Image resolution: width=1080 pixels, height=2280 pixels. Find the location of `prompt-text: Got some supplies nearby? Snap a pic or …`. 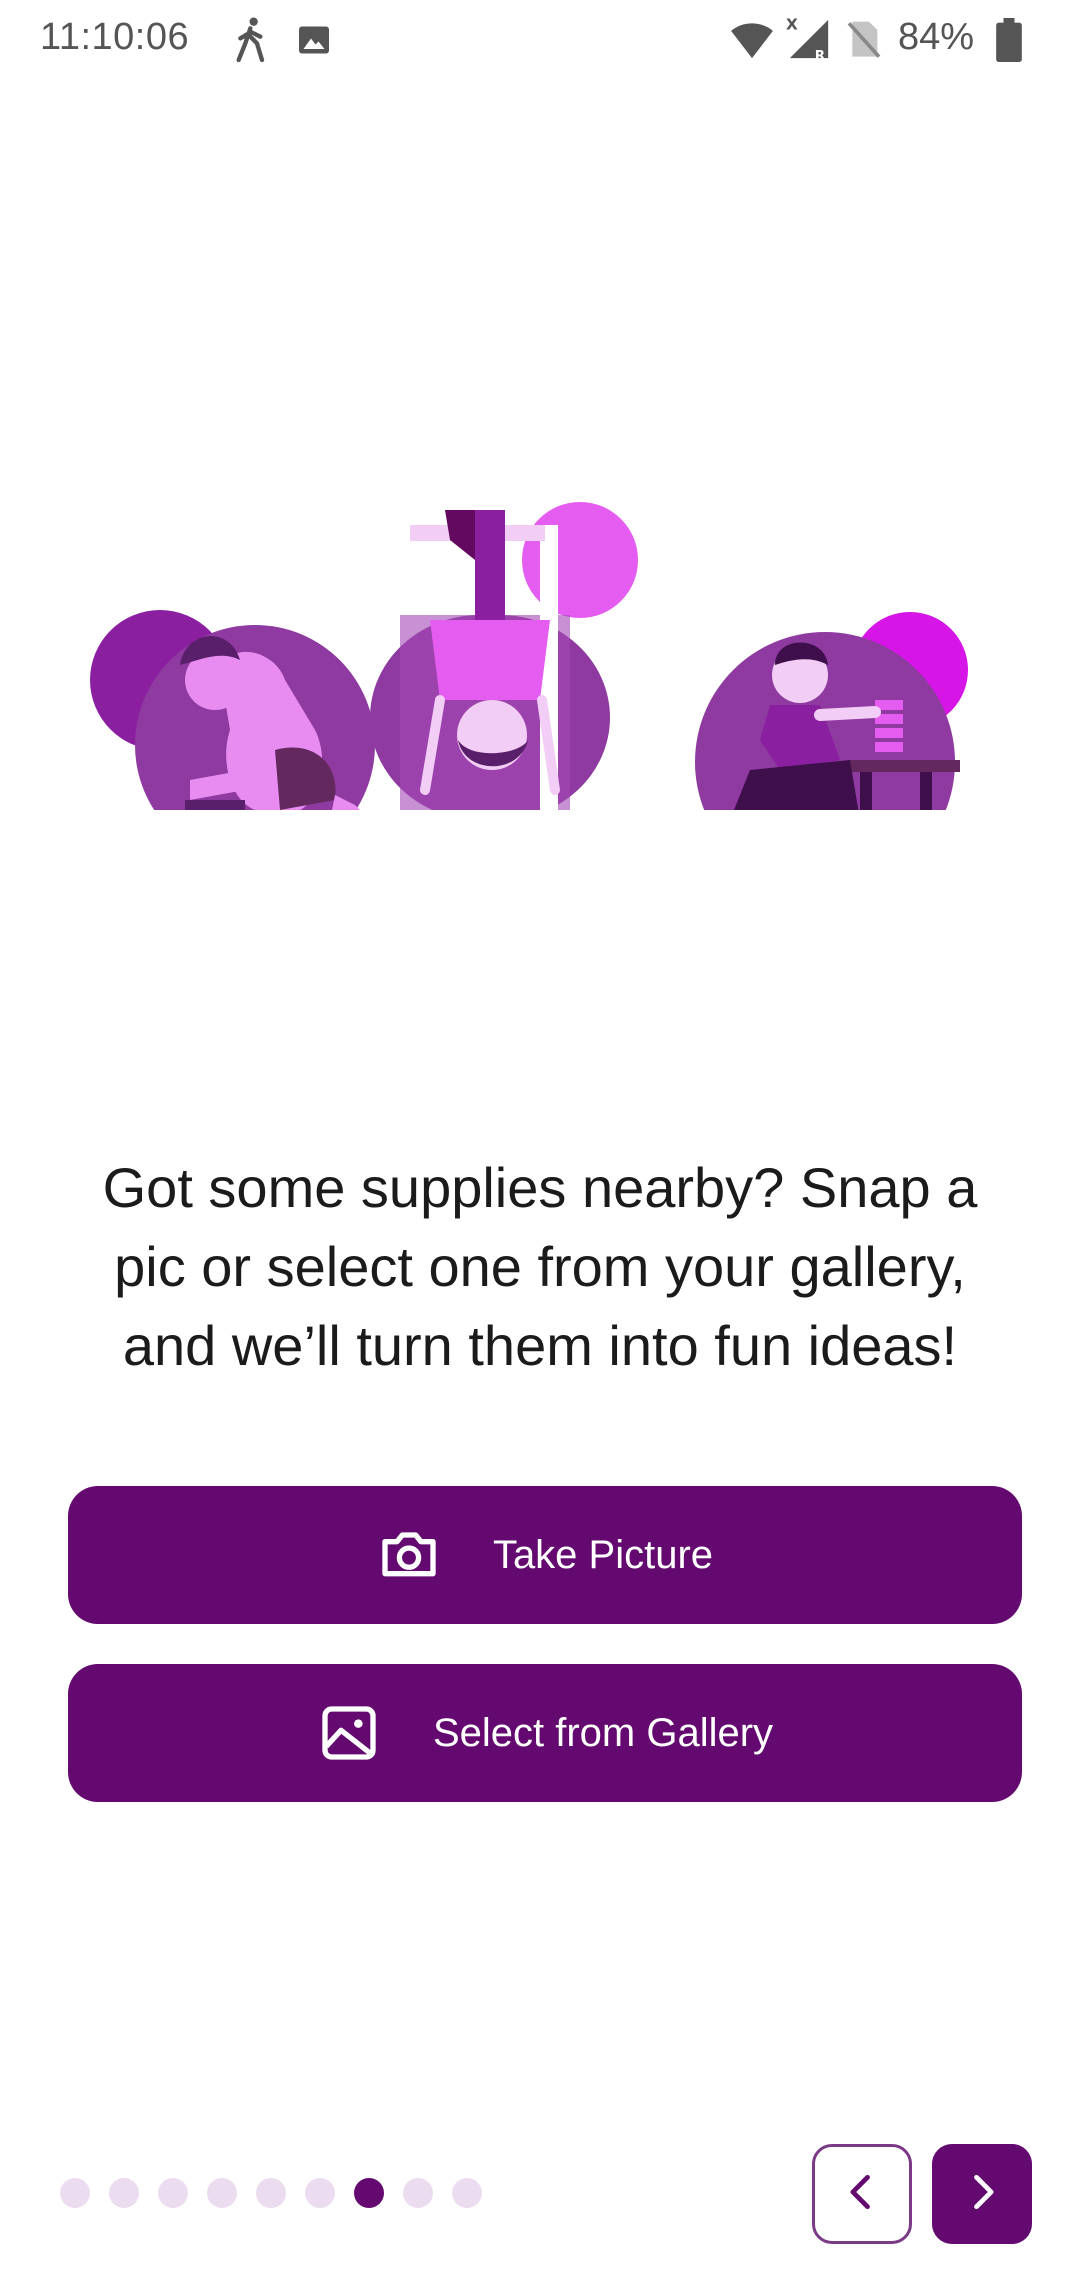

prompt-text: Got some supplies nearby? Snap a pic or … is located at coordinates (540, 1266).